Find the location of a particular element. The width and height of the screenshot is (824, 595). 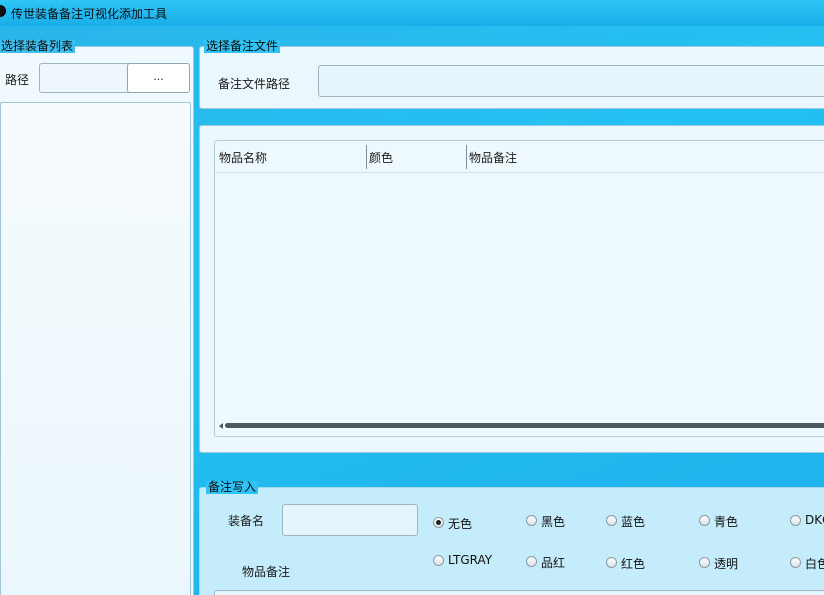

column-header-color: 颜色 is located at coordinates (381, 157).